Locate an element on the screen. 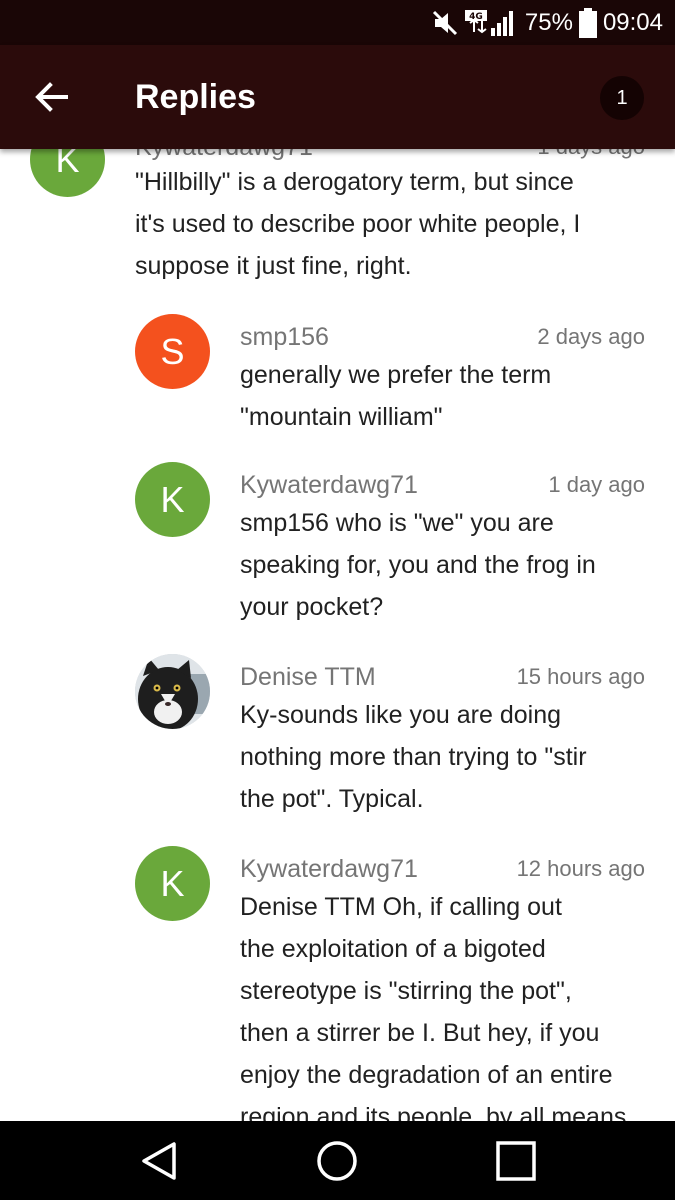 Image resolution: width=675 pixels, height=1200 pixels. app-bar: Replies 1 is located at coordinates (337, 97).